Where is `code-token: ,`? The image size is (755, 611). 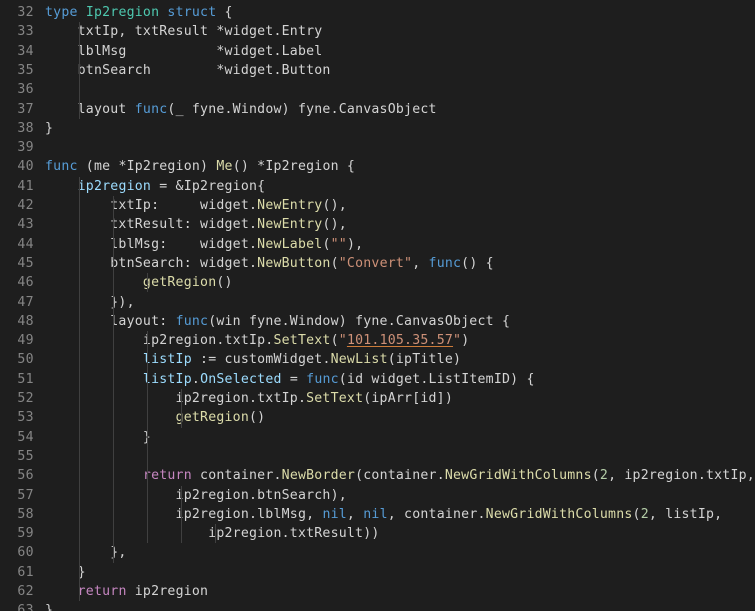 code-token: , is located at coordinates (420, 263).